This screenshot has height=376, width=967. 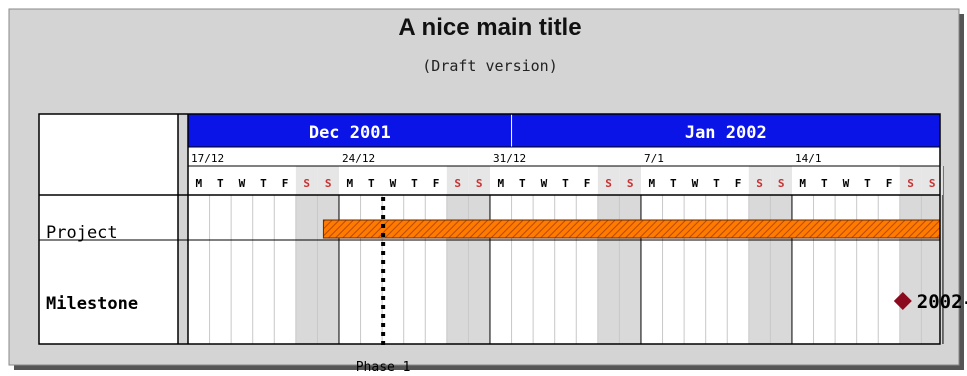 What do you see at coordinates (654, 158) in the screenshot?
I see `week-label: 7/1` at bounding box center [654, 158].